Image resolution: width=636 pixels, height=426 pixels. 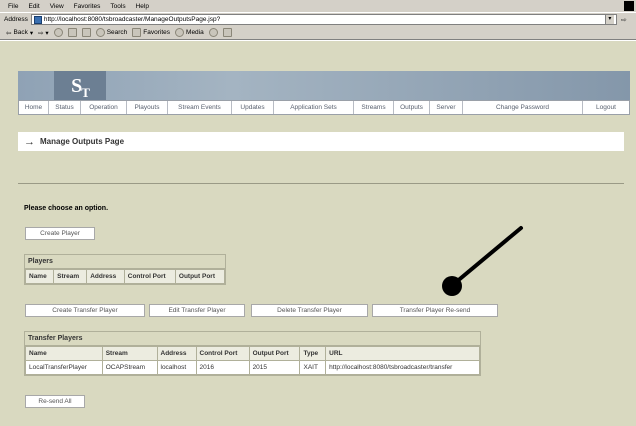 I want to click on nav-playouts: Playouts, so click(x=147, y=107).